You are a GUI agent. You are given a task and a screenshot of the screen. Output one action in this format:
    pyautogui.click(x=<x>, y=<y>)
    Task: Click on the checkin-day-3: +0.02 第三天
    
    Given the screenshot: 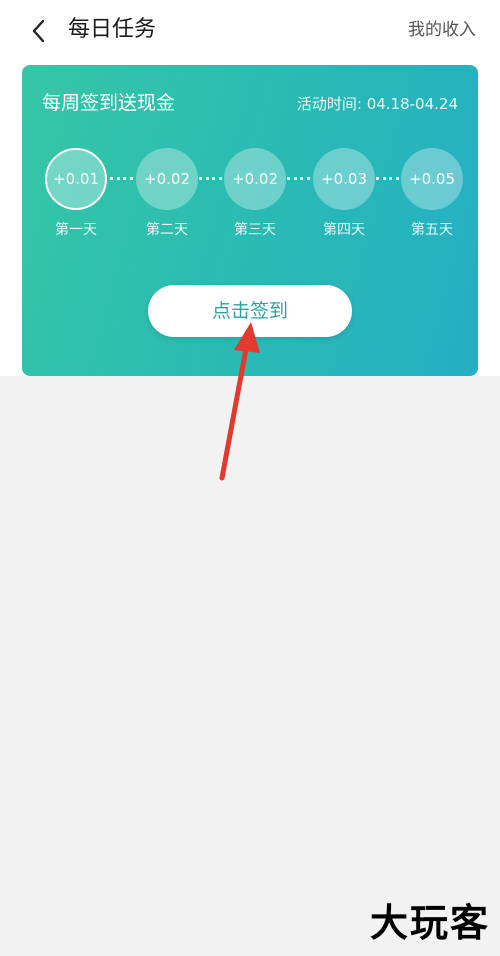 What is the action you would take?
    pyautogui.click(x=255, y=194)
    